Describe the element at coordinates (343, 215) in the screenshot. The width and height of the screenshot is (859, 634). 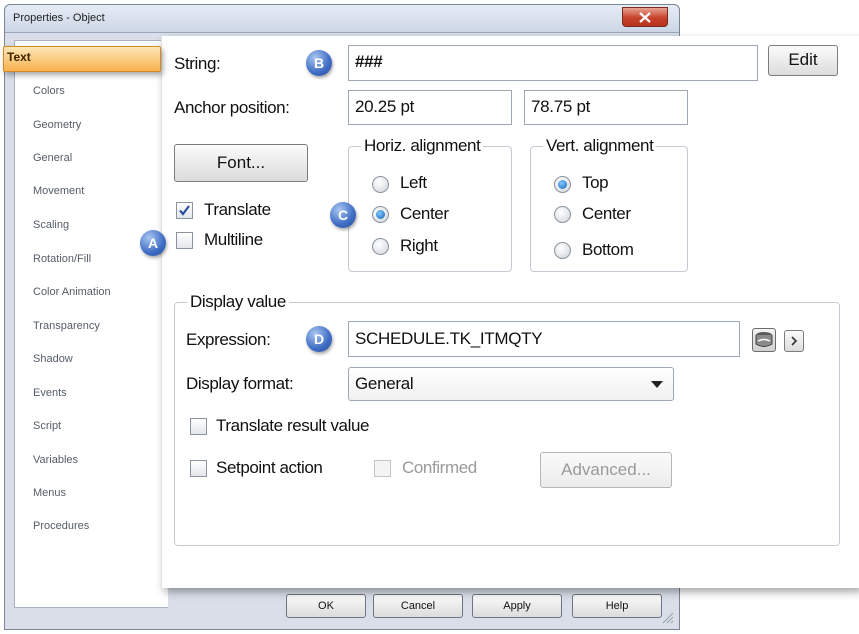
I see `callout-c: C` at that location.